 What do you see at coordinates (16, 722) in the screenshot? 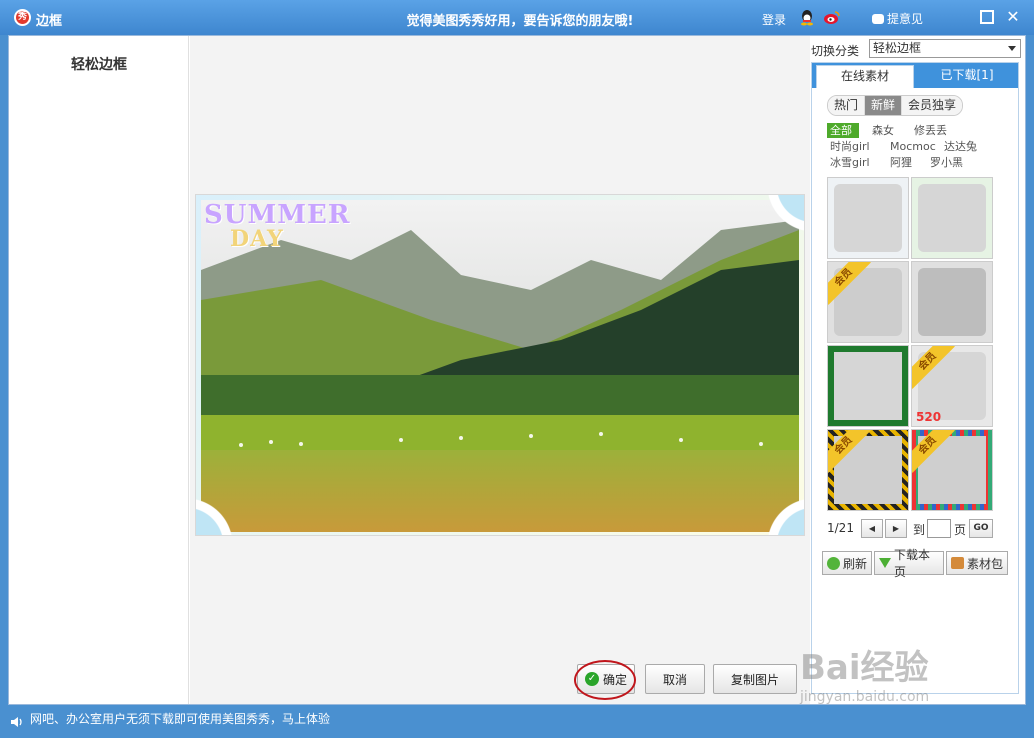
I see `speaker-icon` at bounding box center [16, 722].